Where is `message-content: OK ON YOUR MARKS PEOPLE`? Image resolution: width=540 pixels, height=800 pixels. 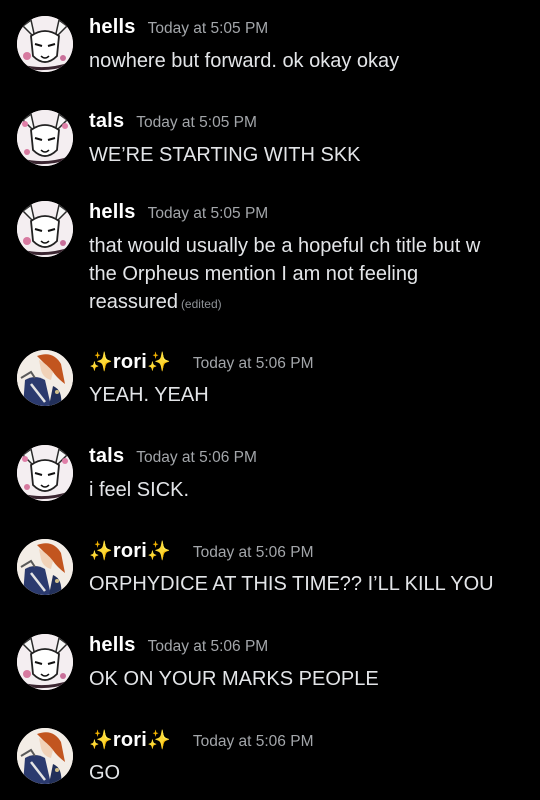
message-content: OK ON YOUR MARKS PEOPLE is located at coordinates (309, 679).